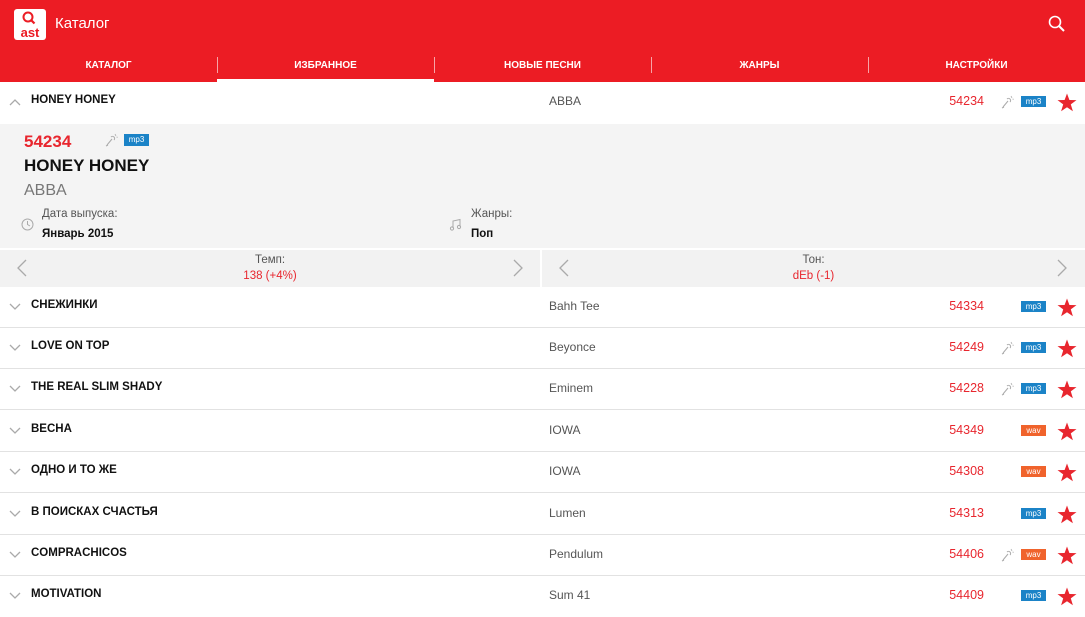 This screenshot has width=1085, height=617. Describe the element at coordinates (542, 307) in the screenshot. I see `song-row: СНЕЖИНКИ Bahh Tee 54334 mp3` at that location.